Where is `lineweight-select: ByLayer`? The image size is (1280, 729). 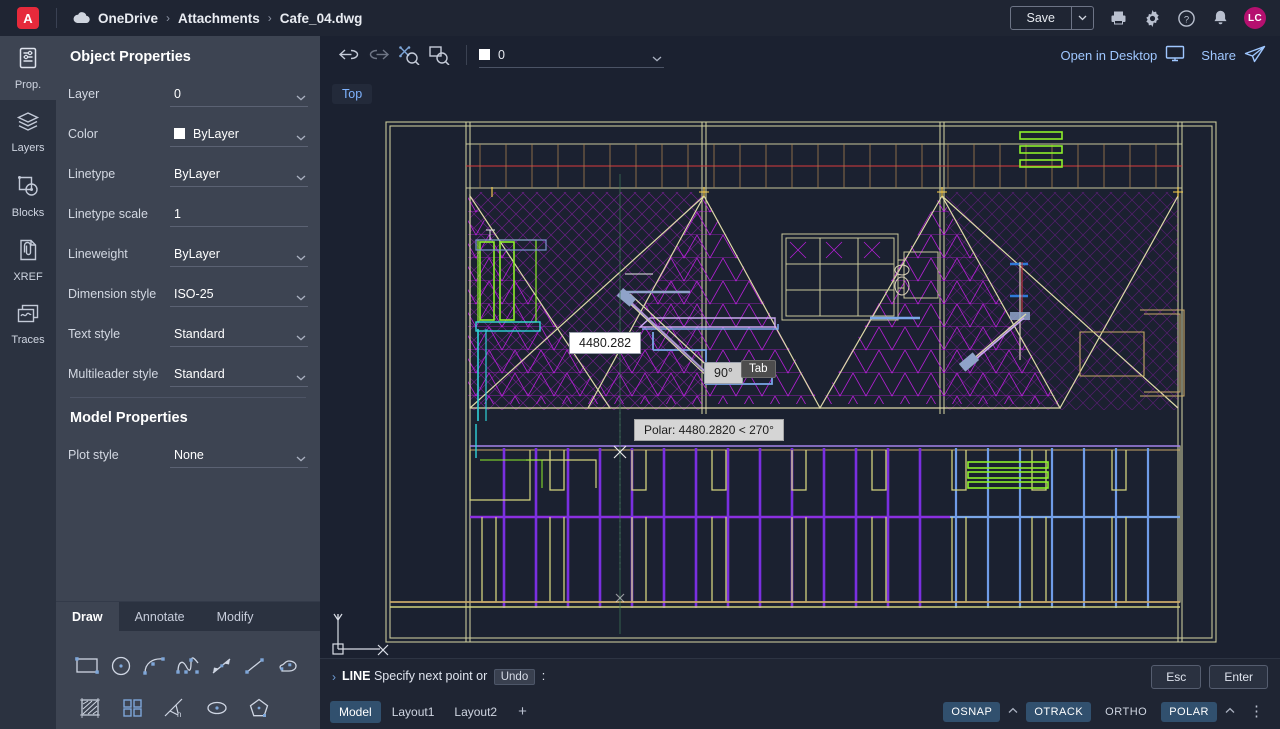 lineweight-select: ByLayer is located at coordinates (239, 254).